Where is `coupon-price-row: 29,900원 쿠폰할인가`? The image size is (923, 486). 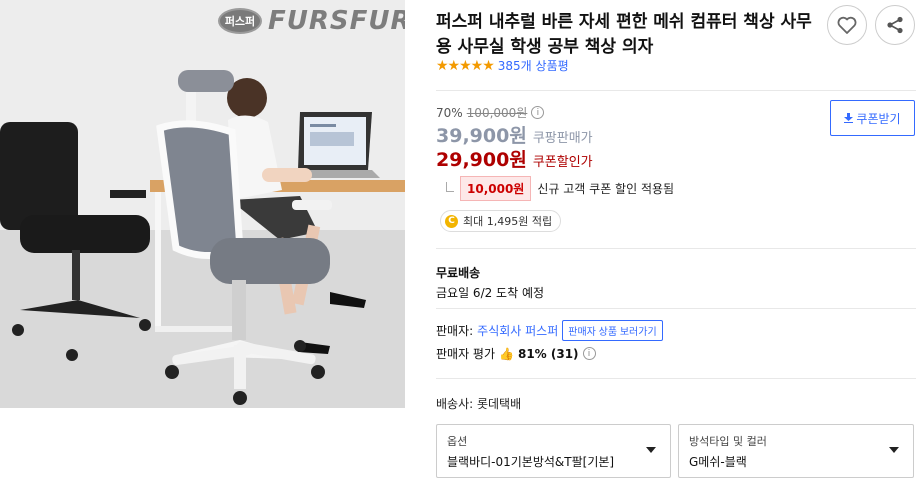 coupon-price-row: 29,900원 쿠폰할인가 is located at coordinates (514, 158).